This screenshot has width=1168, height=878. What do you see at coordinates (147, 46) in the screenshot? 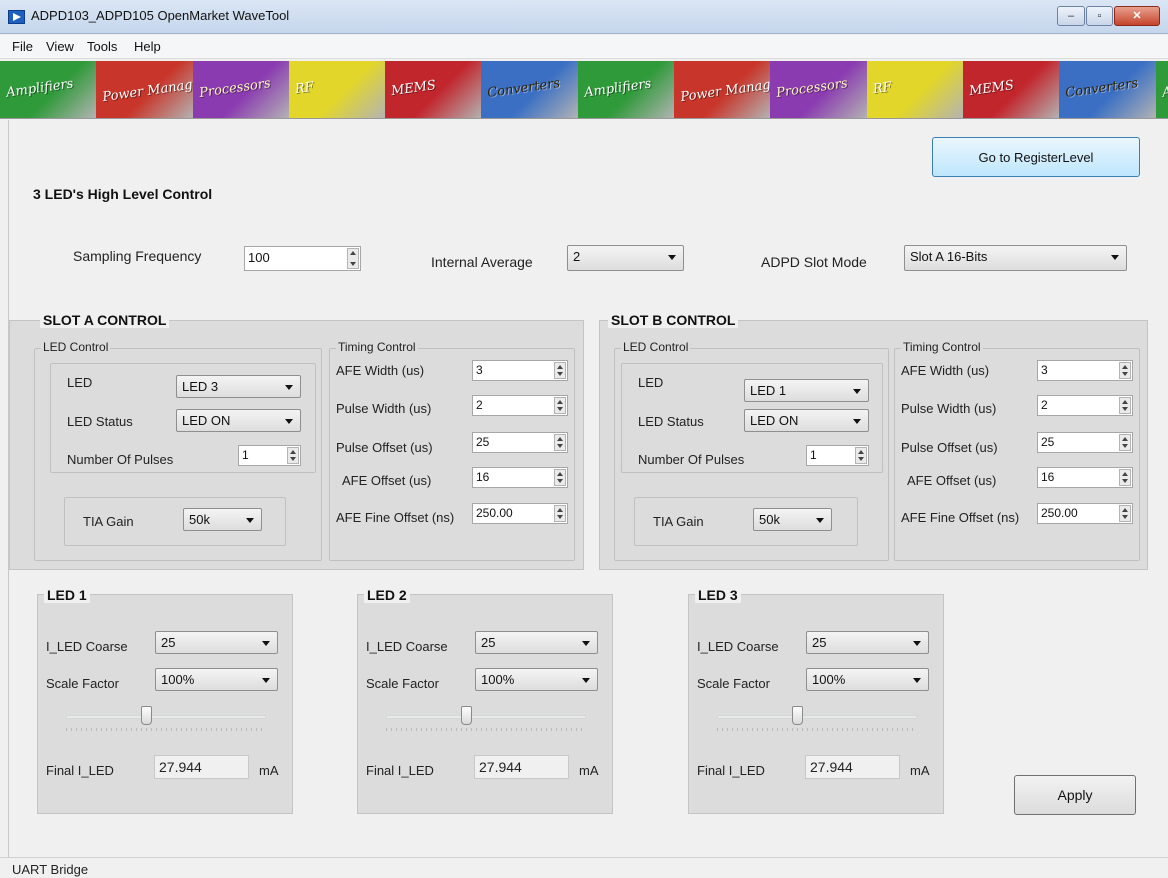
I see `menu-help: Help` at bounding box center [147, 46].